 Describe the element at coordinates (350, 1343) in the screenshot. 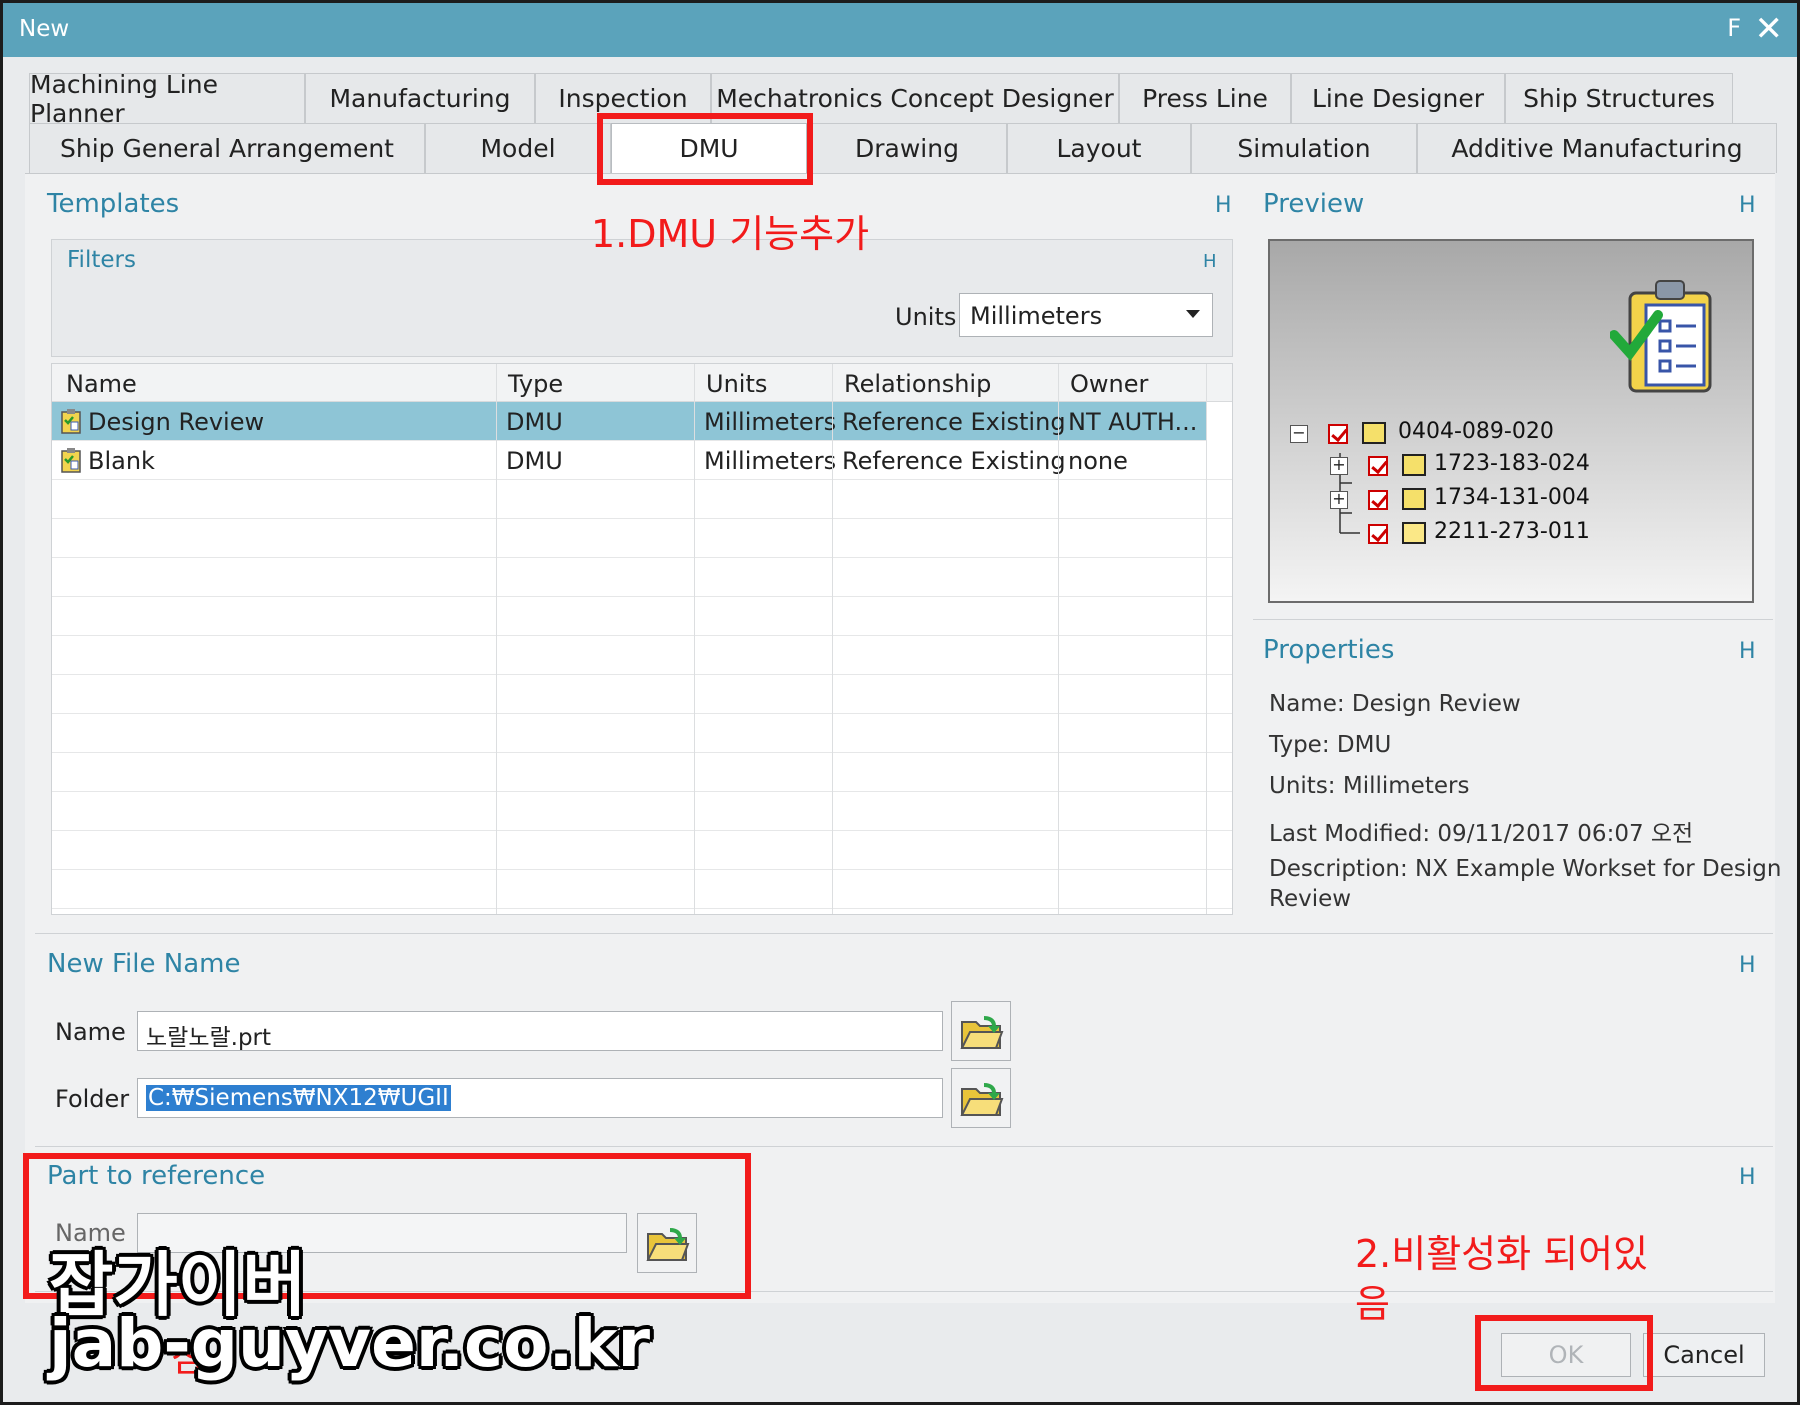

I see `watermark-url: jab-guyver.co.kr` at that location.